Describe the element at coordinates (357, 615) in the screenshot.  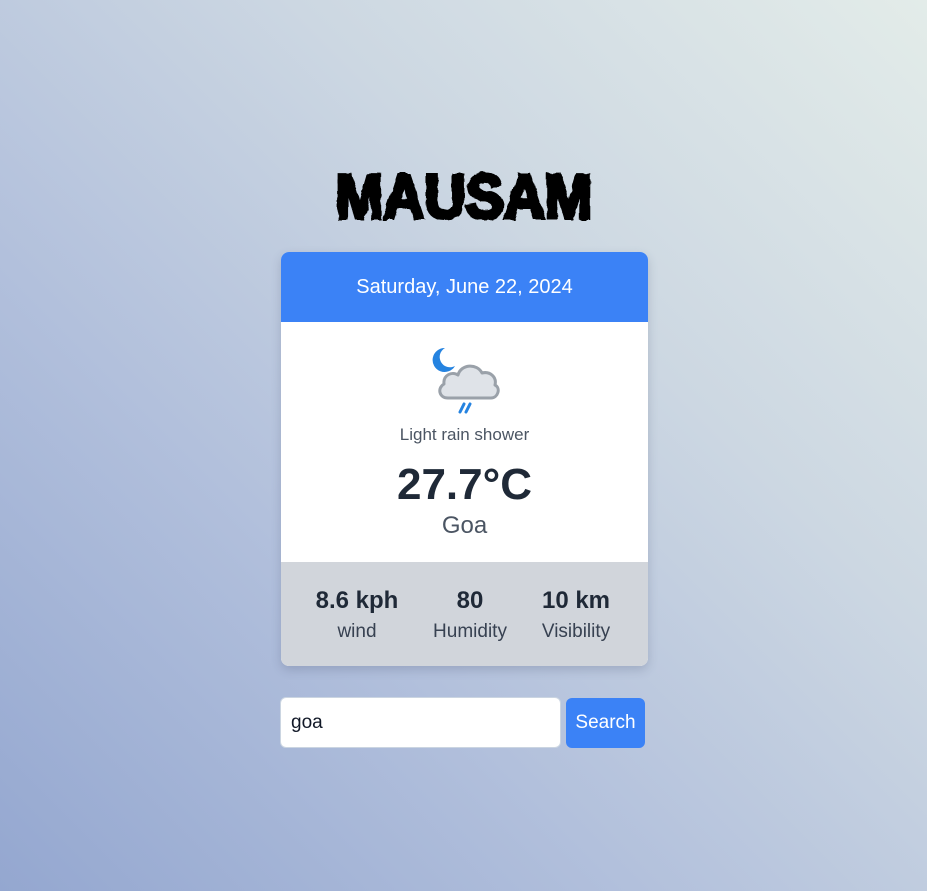
I see `stat-wind: 8.6 kph wind` at that location.